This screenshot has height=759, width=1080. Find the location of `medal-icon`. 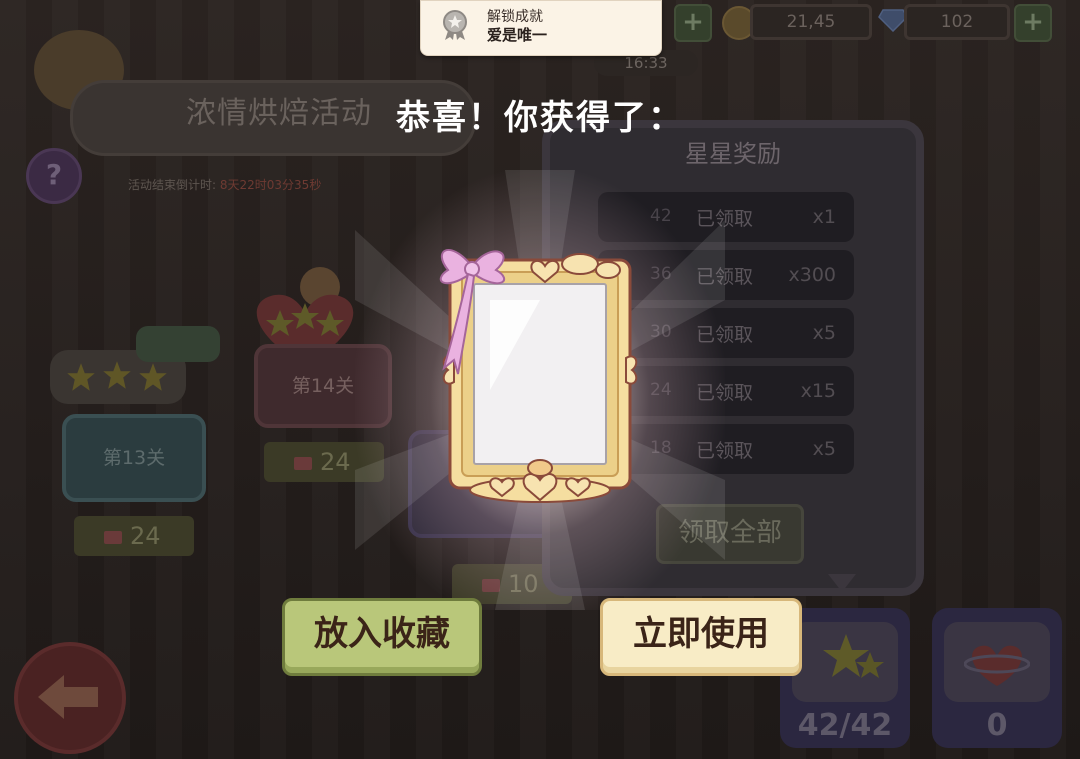

medal-icon is located at coordinates (455, 25).